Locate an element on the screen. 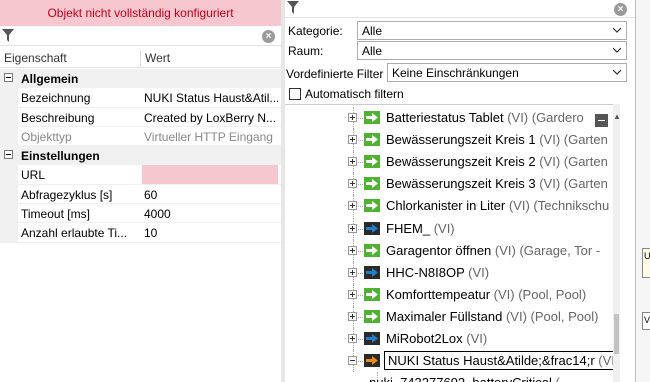  tree-node: nuki_743277692_batteryCritical ( is located at coordinates (464, 377).